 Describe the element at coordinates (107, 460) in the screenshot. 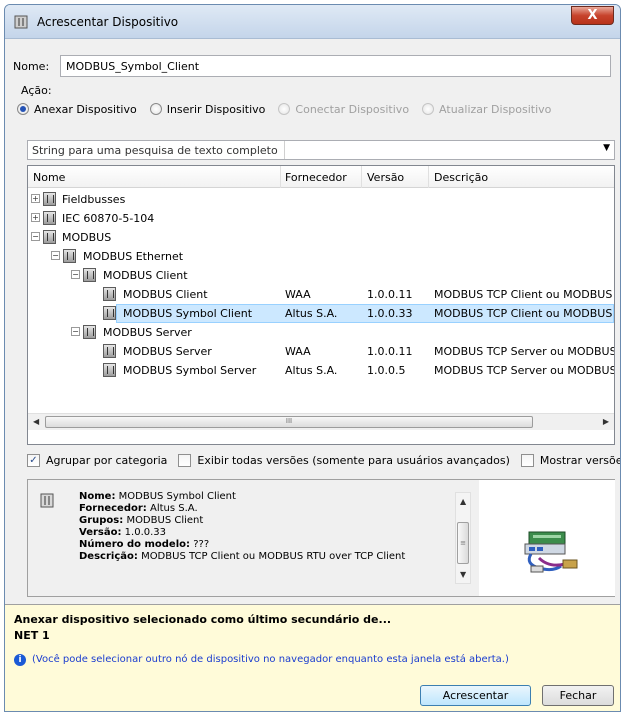

I see `checkbox-label: Agrupar por categoria` at that location.